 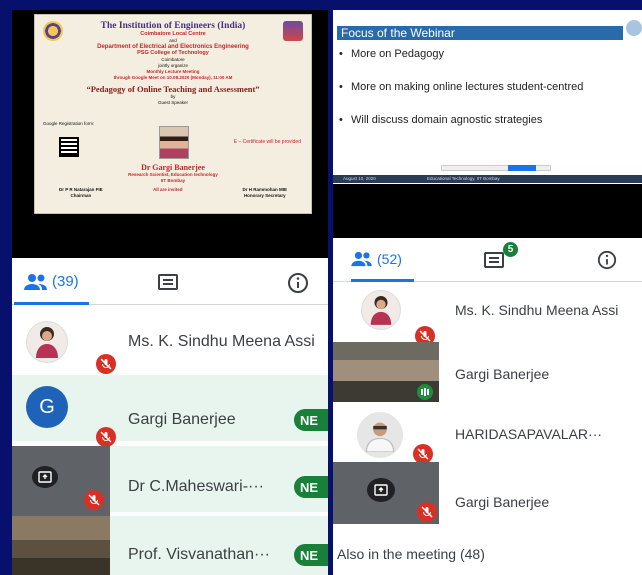 What do you see at coordinates (267, 142) in the screenshot?
I see `poster-cert-note: E – Certificate will be provided` at bounding box center [267, 142].